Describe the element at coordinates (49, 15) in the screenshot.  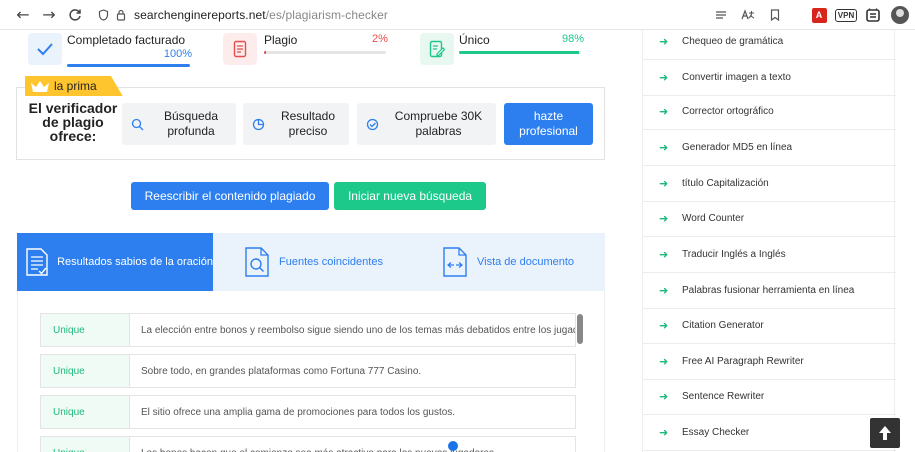
I see `forward-button: →` at that location.